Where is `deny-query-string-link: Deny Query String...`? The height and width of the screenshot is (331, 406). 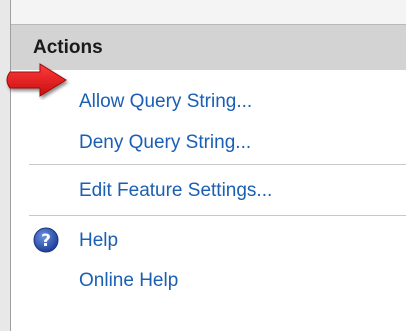
deny-query-string-link: Deny Query String... is located at coordinates (165, 143).